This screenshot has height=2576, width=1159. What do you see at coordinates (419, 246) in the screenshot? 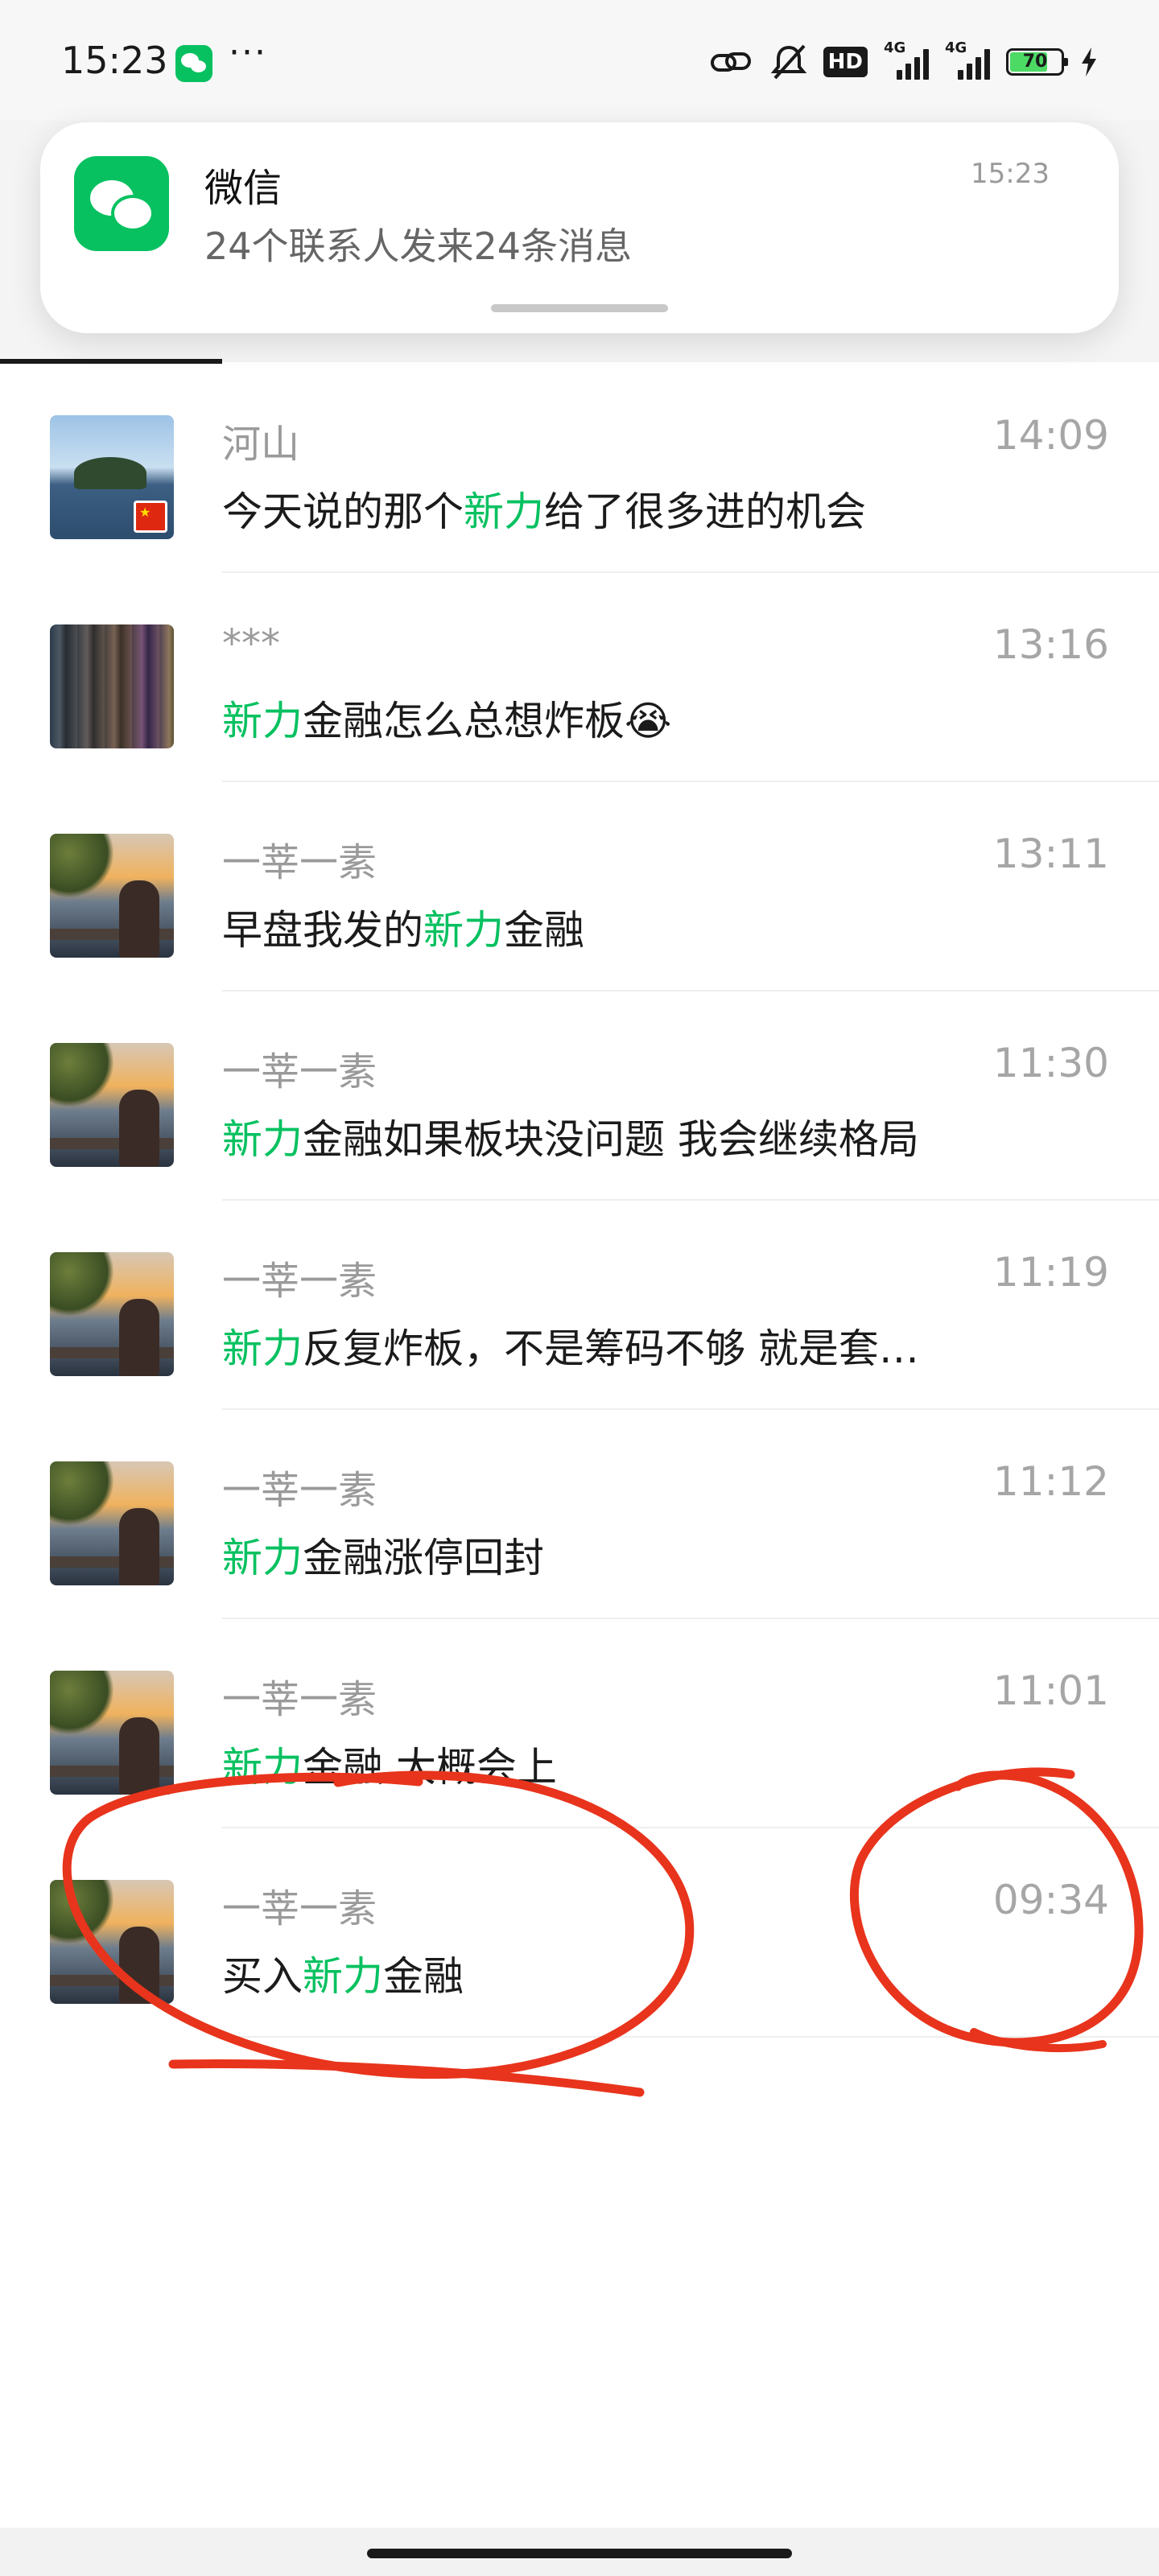
I see `notification-body: 24个联系人发来24条消息` at bounding box center [419, 246].